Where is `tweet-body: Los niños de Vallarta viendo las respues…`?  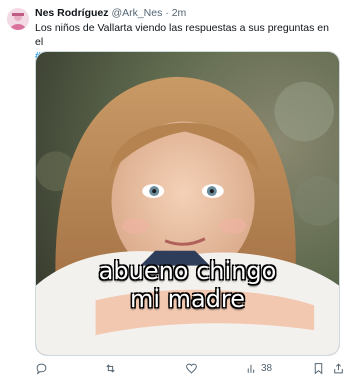
tweet-body: Los niños de Vallarta viendo las respues… is located at coordinates (182, 35).